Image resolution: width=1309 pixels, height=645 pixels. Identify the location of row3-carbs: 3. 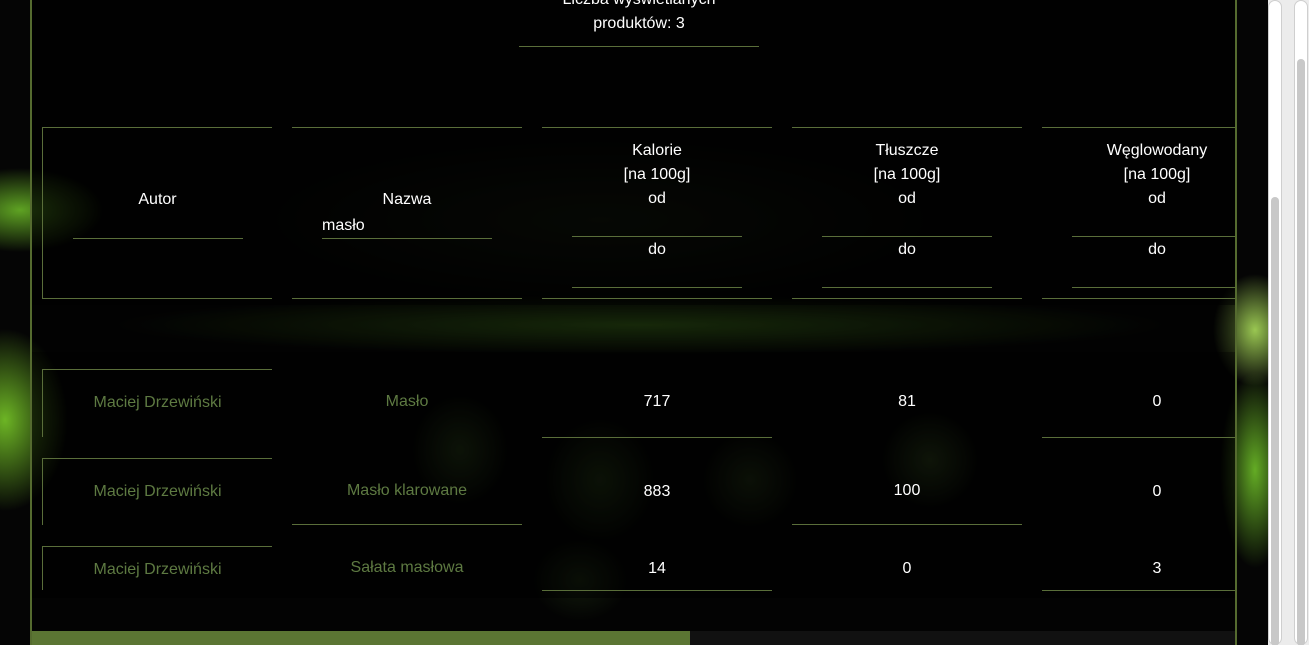
(1138, 568).